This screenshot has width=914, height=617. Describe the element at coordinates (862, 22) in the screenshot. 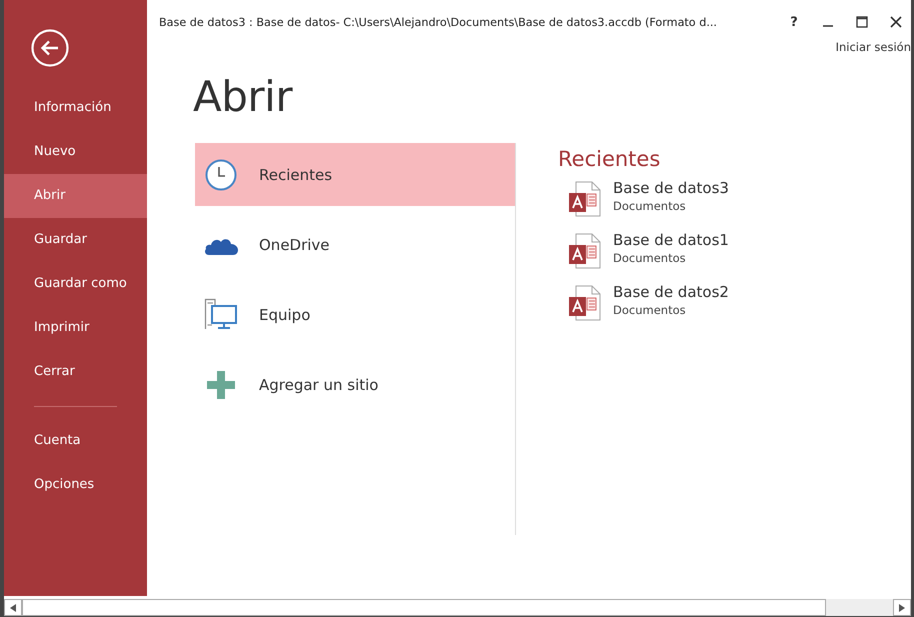

I see `maximize-icon` at that location.